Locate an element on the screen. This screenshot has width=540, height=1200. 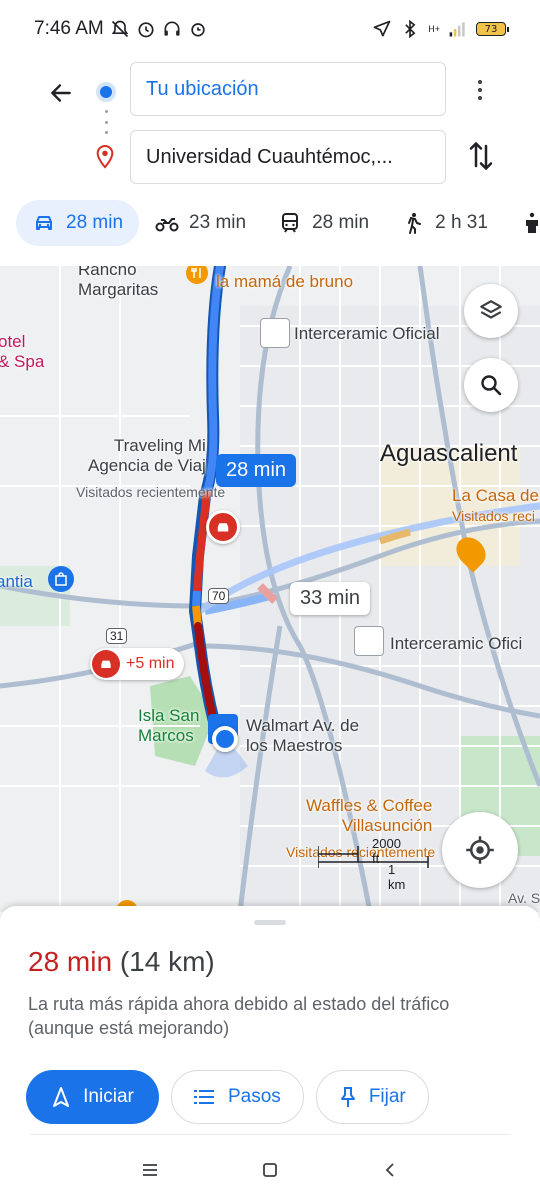
traffic-car-icon is located at coordinates (106, 664).